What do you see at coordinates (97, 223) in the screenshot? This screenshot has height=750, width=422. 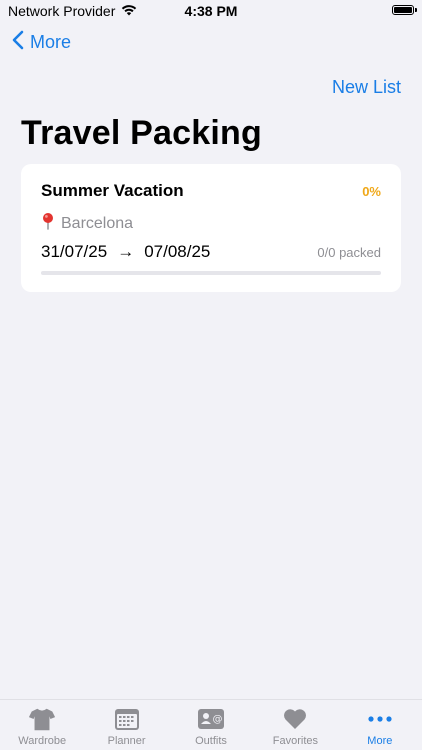 I see `location-label: Barcelona` at bounding box center [97, 223].